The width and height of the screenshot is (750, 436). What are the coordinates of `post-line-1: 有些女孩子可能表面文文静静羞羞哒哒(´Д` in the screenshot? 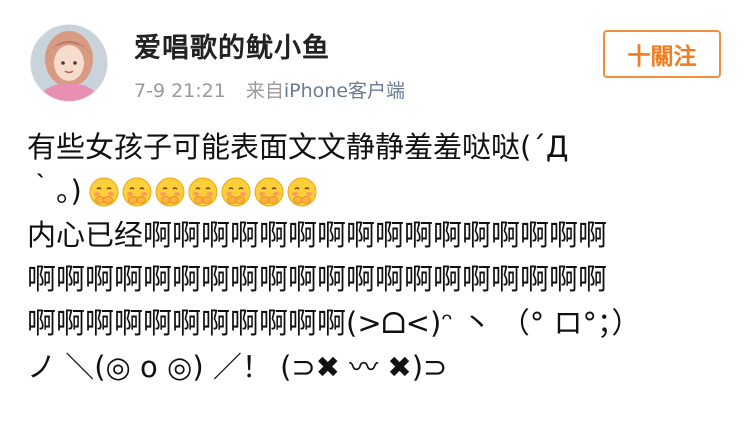 It's located at (298, 147).